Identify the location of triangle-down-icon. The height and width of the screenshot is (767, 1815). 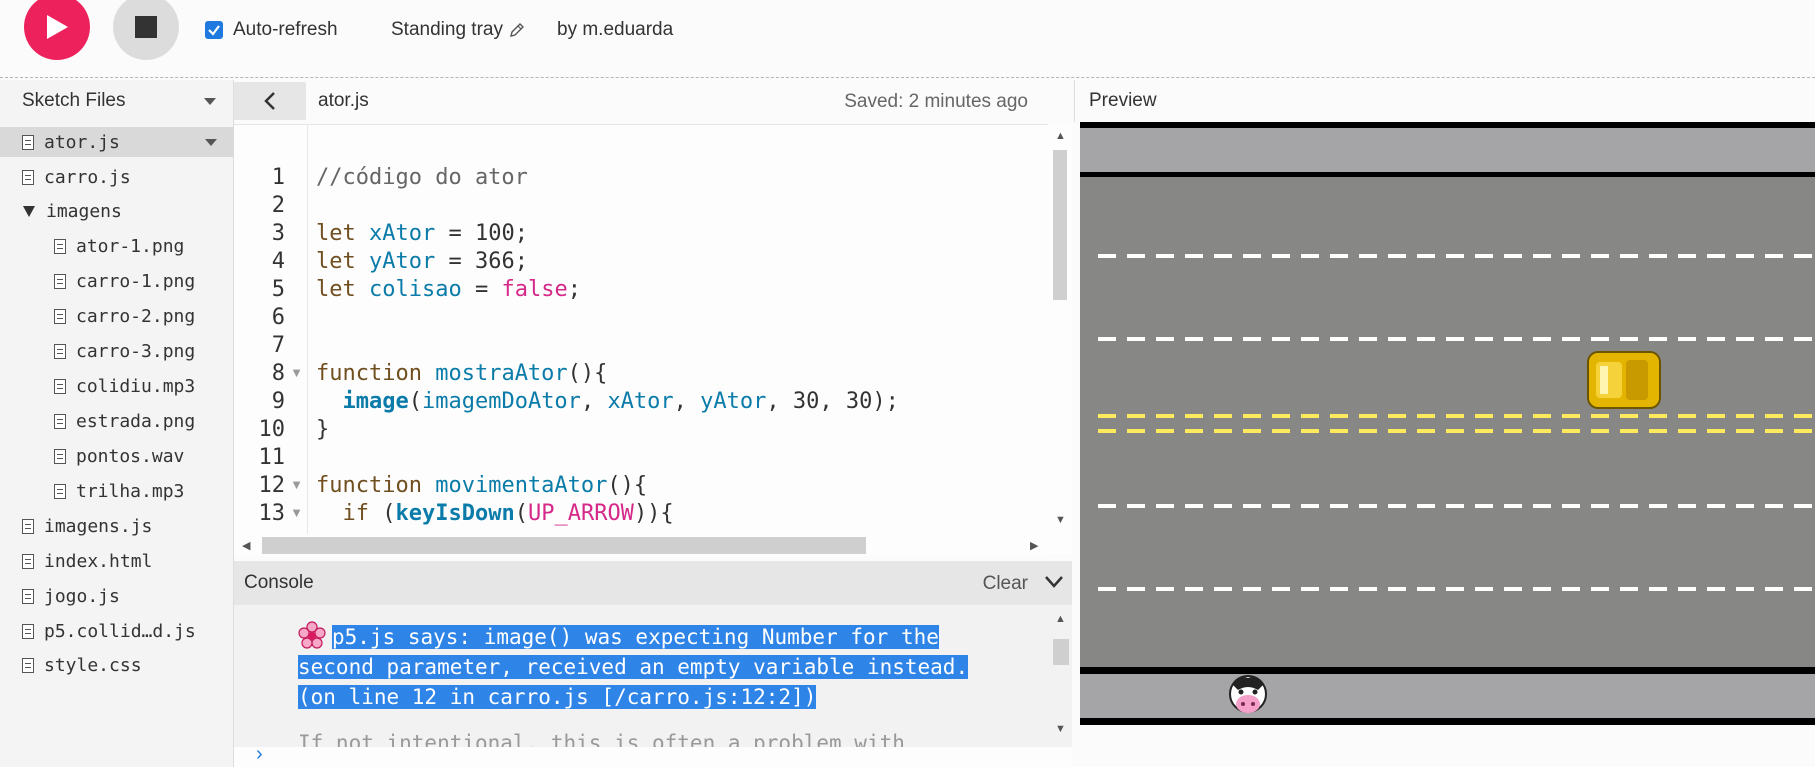
(29, 211).